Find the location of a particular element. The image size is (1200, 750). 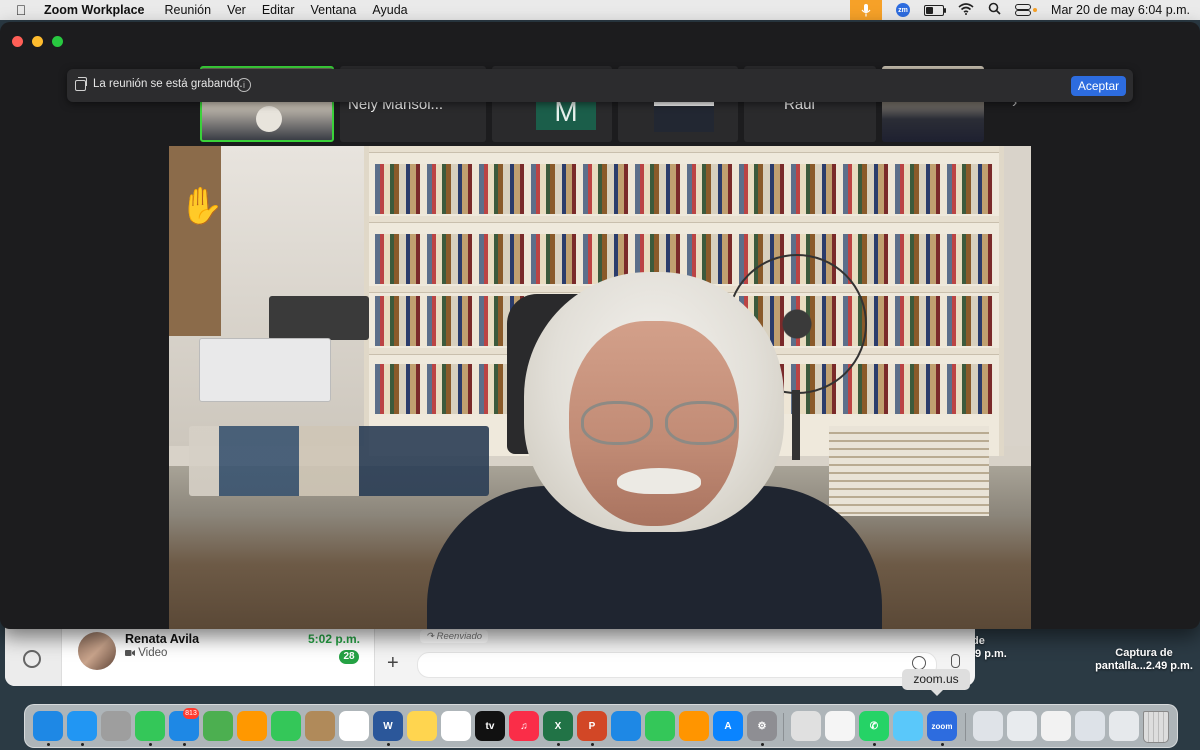

raised-hand-icon: ✋ is located at coordinates (201, 205).